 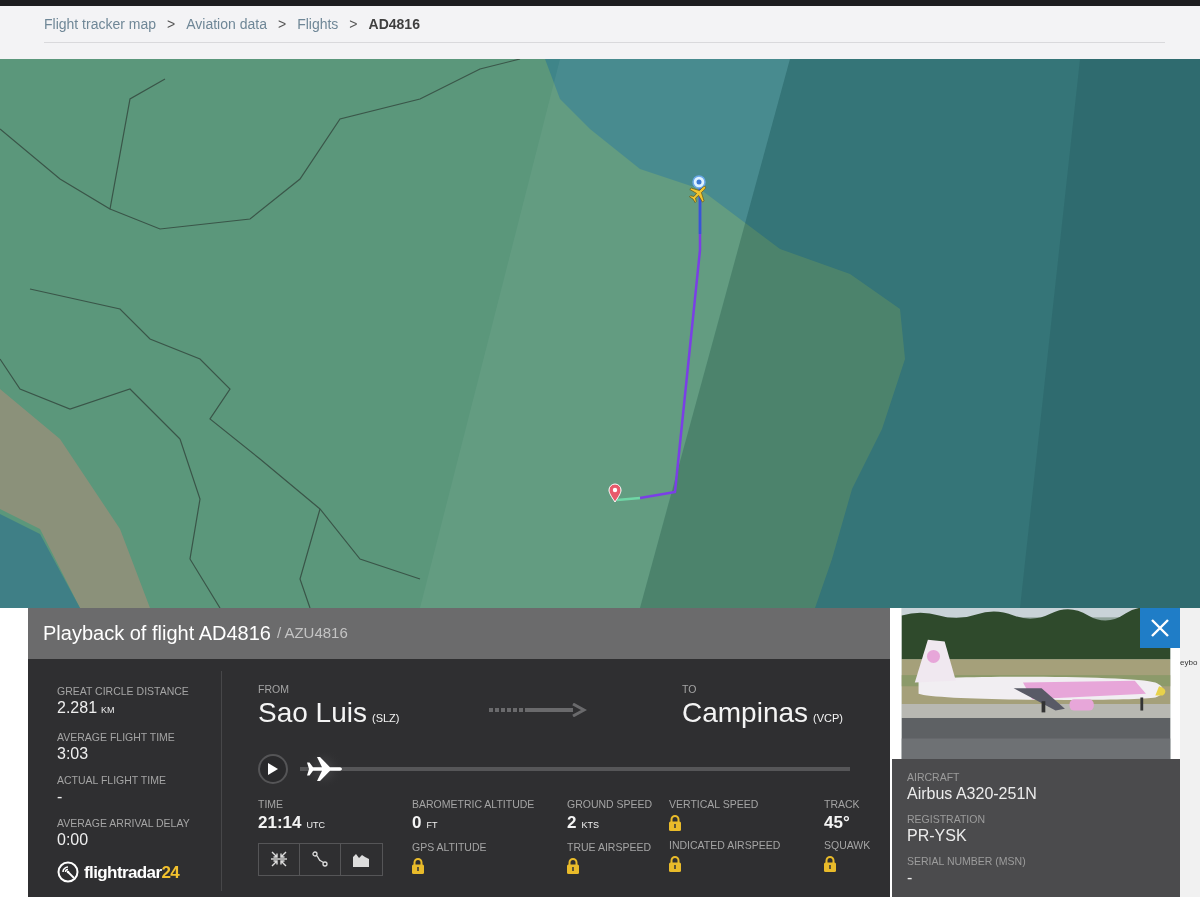 What do you see at coordinates (1189, 662) in the screenshot?
I see `edge-text: eybo` at bounding box center [1189, 662].